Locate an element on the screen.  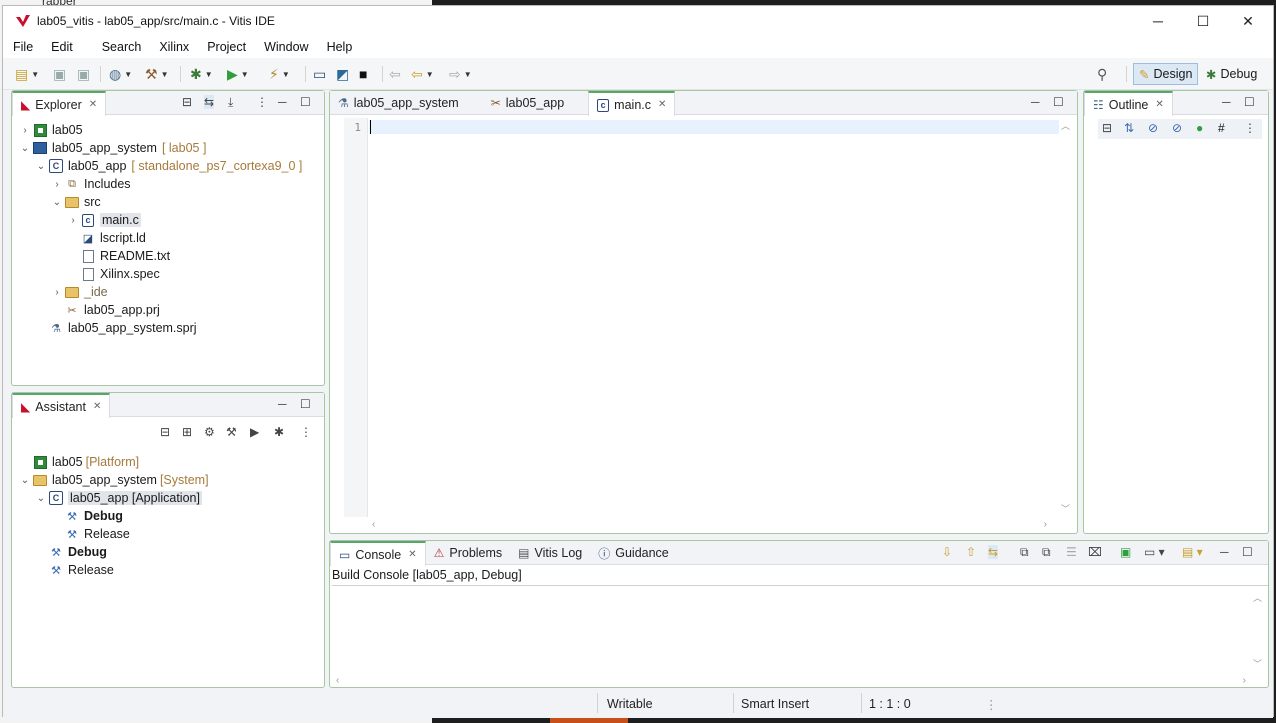
hide-macros-icon: # is located at coordinates (1221, 128).